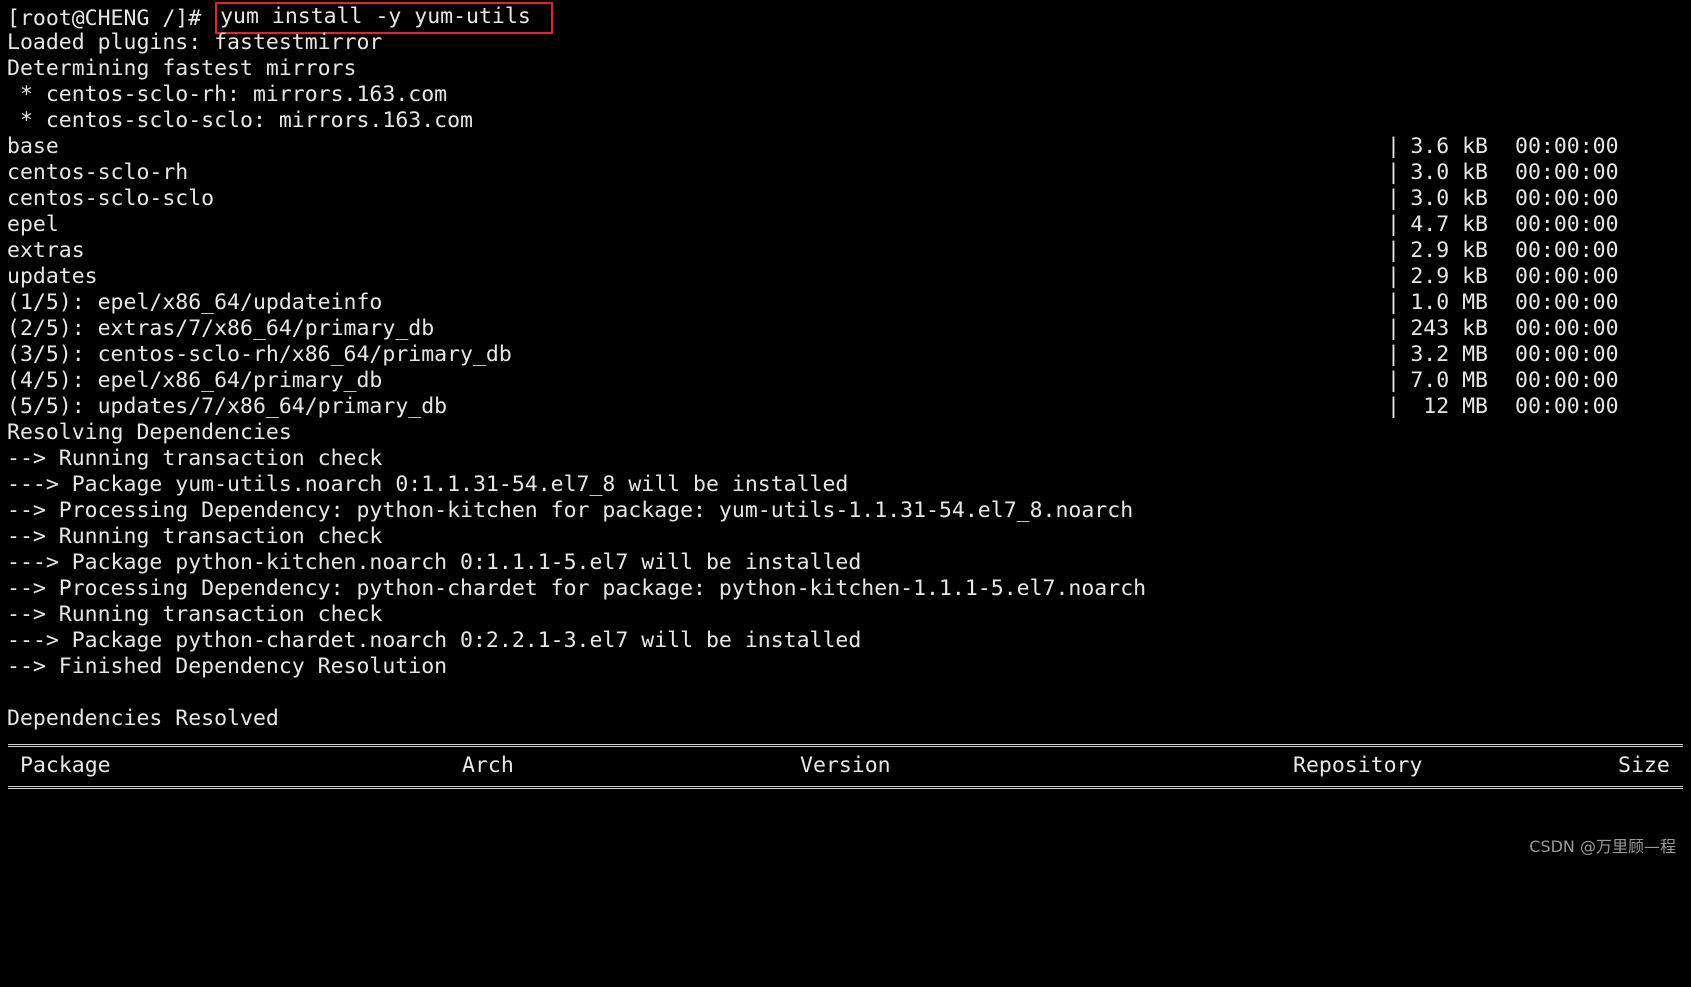 This screenshot has width=1691, height=987. I want to click on header-repository: Repository, so click(1358, 765).